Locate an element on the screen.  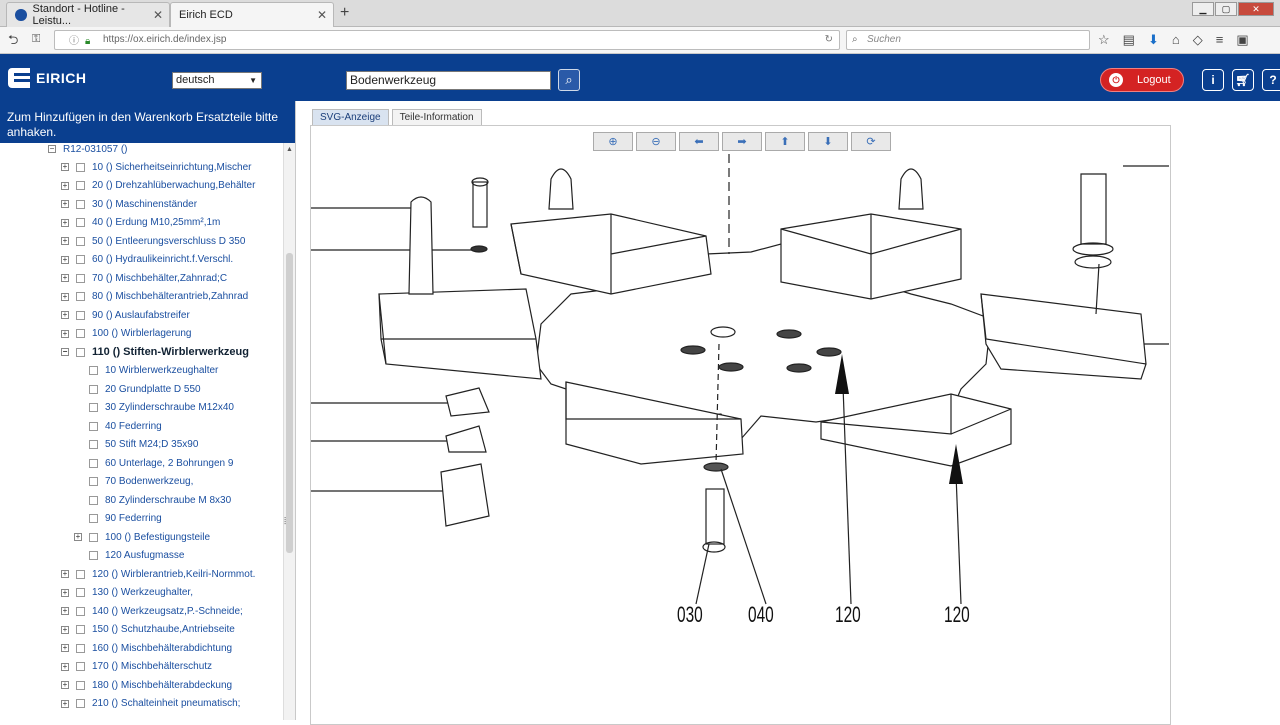
collapse-icon: − is located at coordinates (65, 352).